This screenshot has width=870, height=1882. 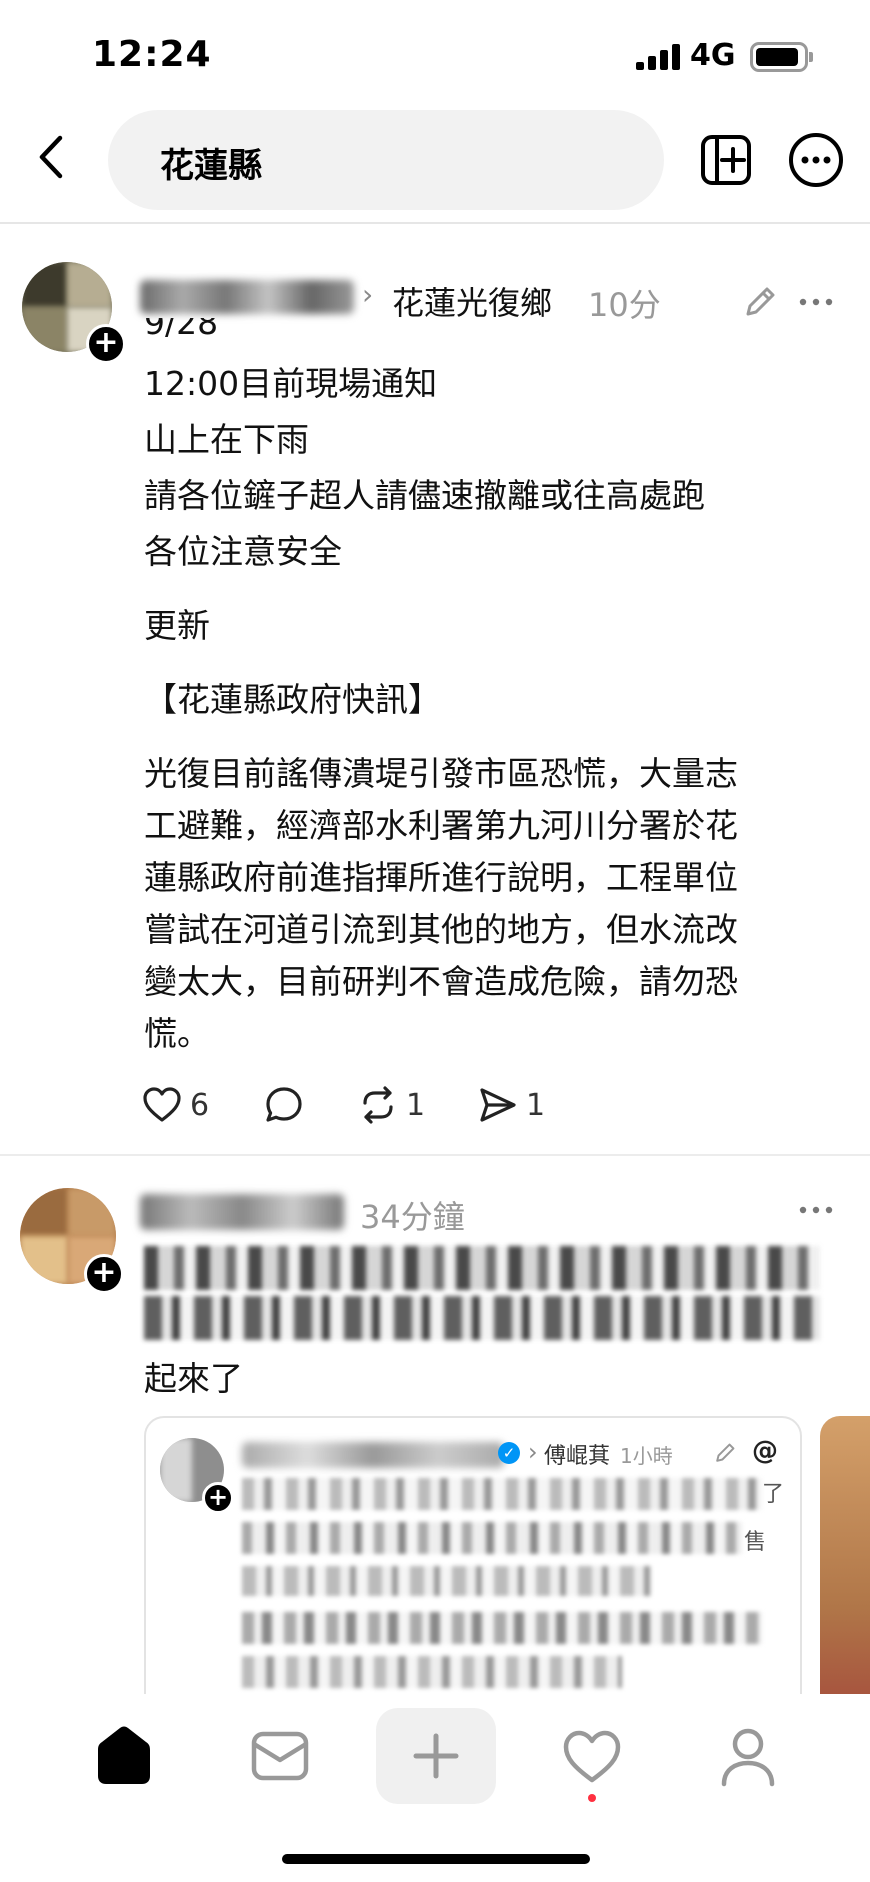 I want to click on search-input: 花蓮縣, so click(x=386, y=160).